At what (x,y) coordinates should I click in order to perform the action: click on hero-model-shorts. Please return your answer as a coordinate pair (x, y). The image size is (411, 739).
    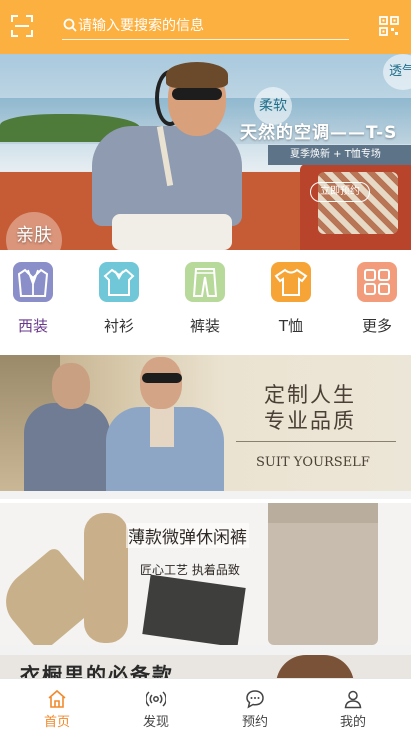
    Looking at the image, I should click on (172, 232).